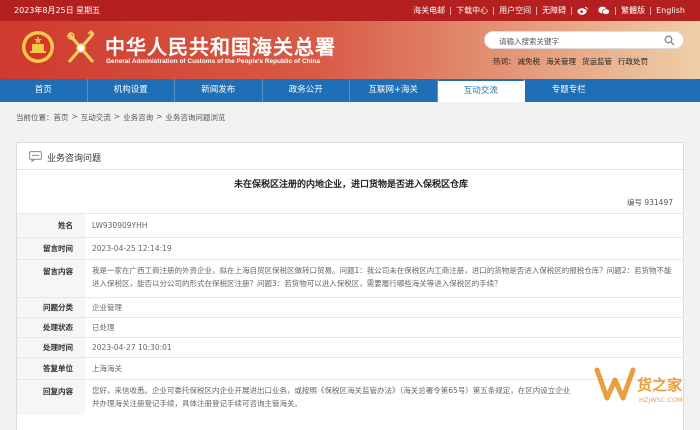 This screenshot has width=700, height=430. I want to click on row-value: LW930909YHH, so click(120, 225).